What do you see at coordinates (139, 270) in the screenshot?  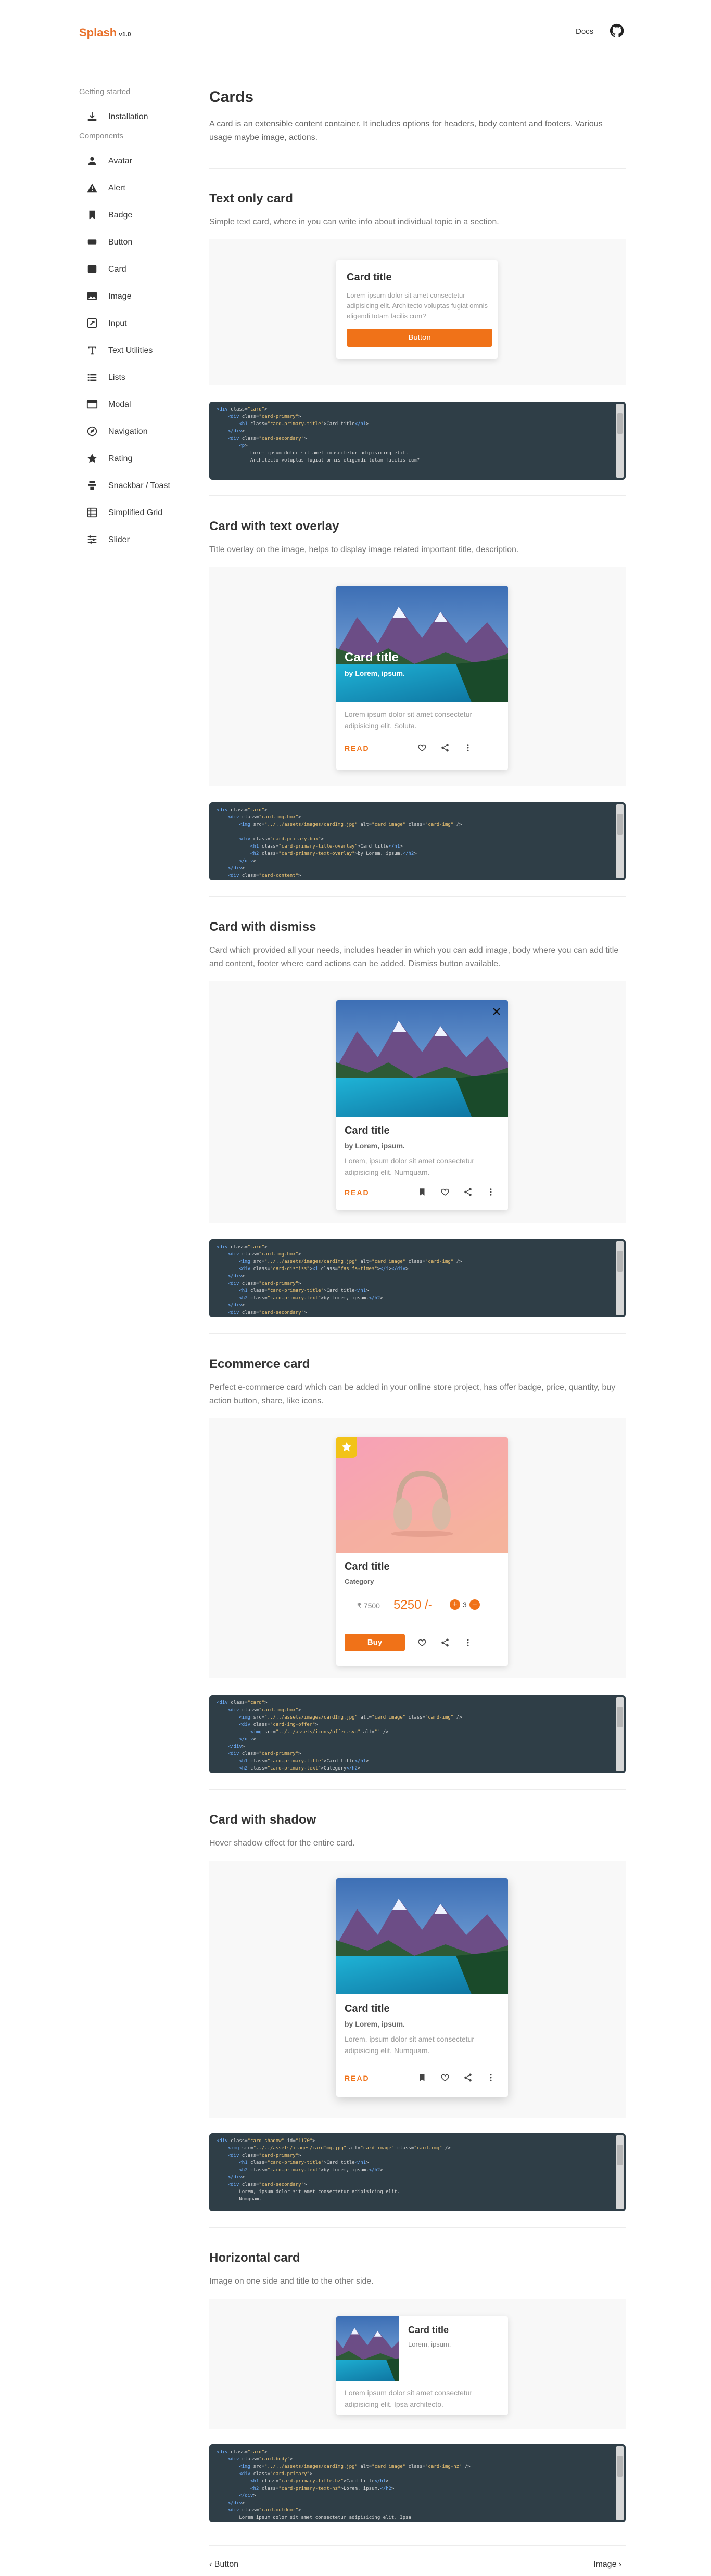 I see `sidebar-item-card: Card` at bounding box center [139, 270].